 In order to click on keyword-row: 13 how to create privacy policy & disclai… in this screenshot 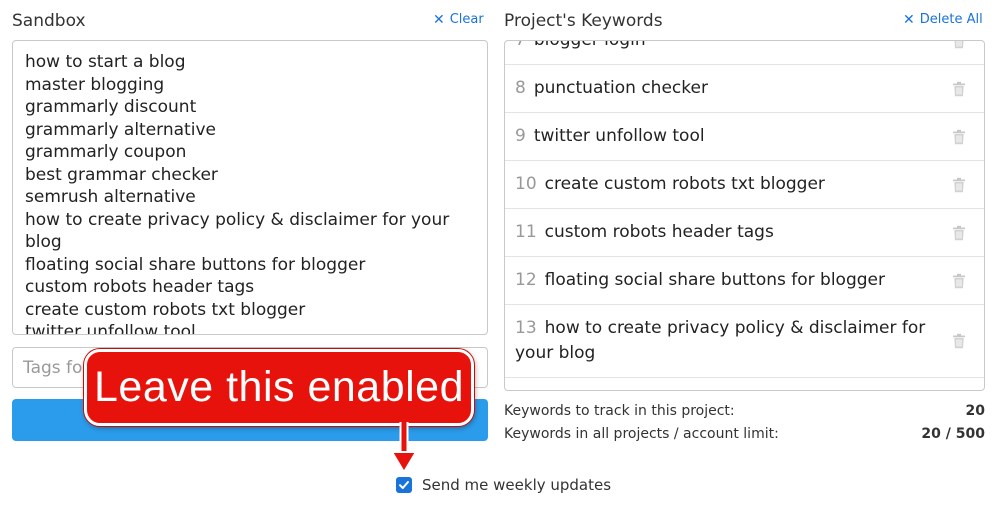, I will do `click(744, 341)`.